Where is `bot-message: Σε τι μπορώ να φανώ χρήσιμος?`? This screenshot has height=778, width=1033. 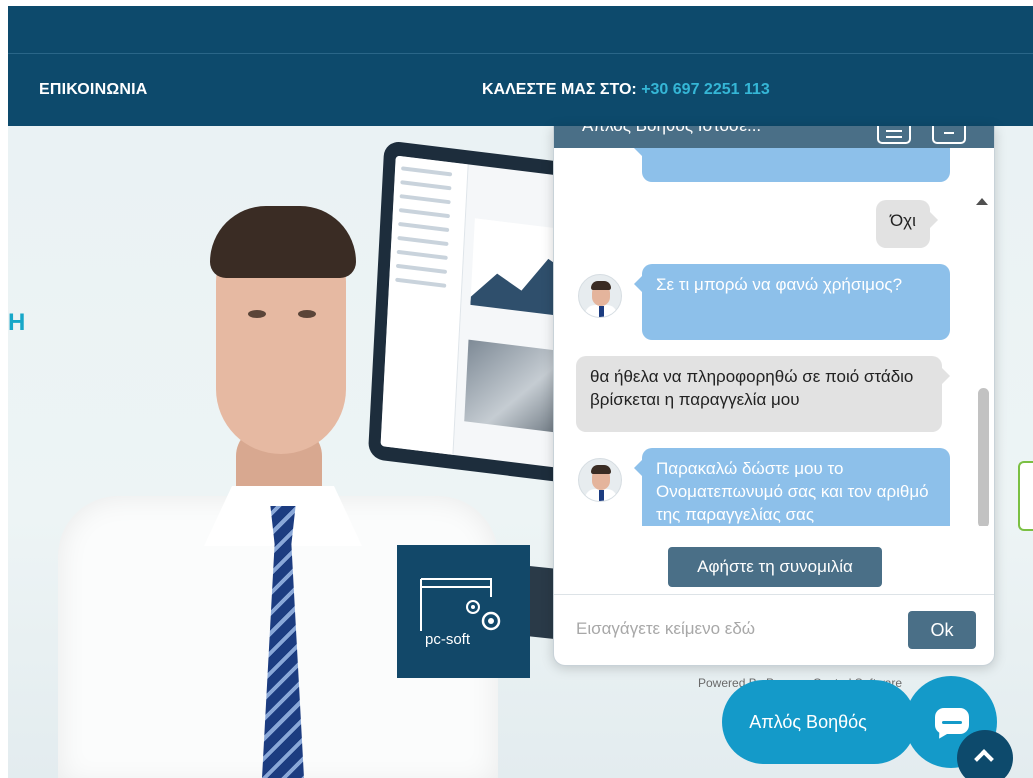 bot-message: Σε τι μπορώ να φανώ χρήσιμος? is located at coordinates (792, 302).